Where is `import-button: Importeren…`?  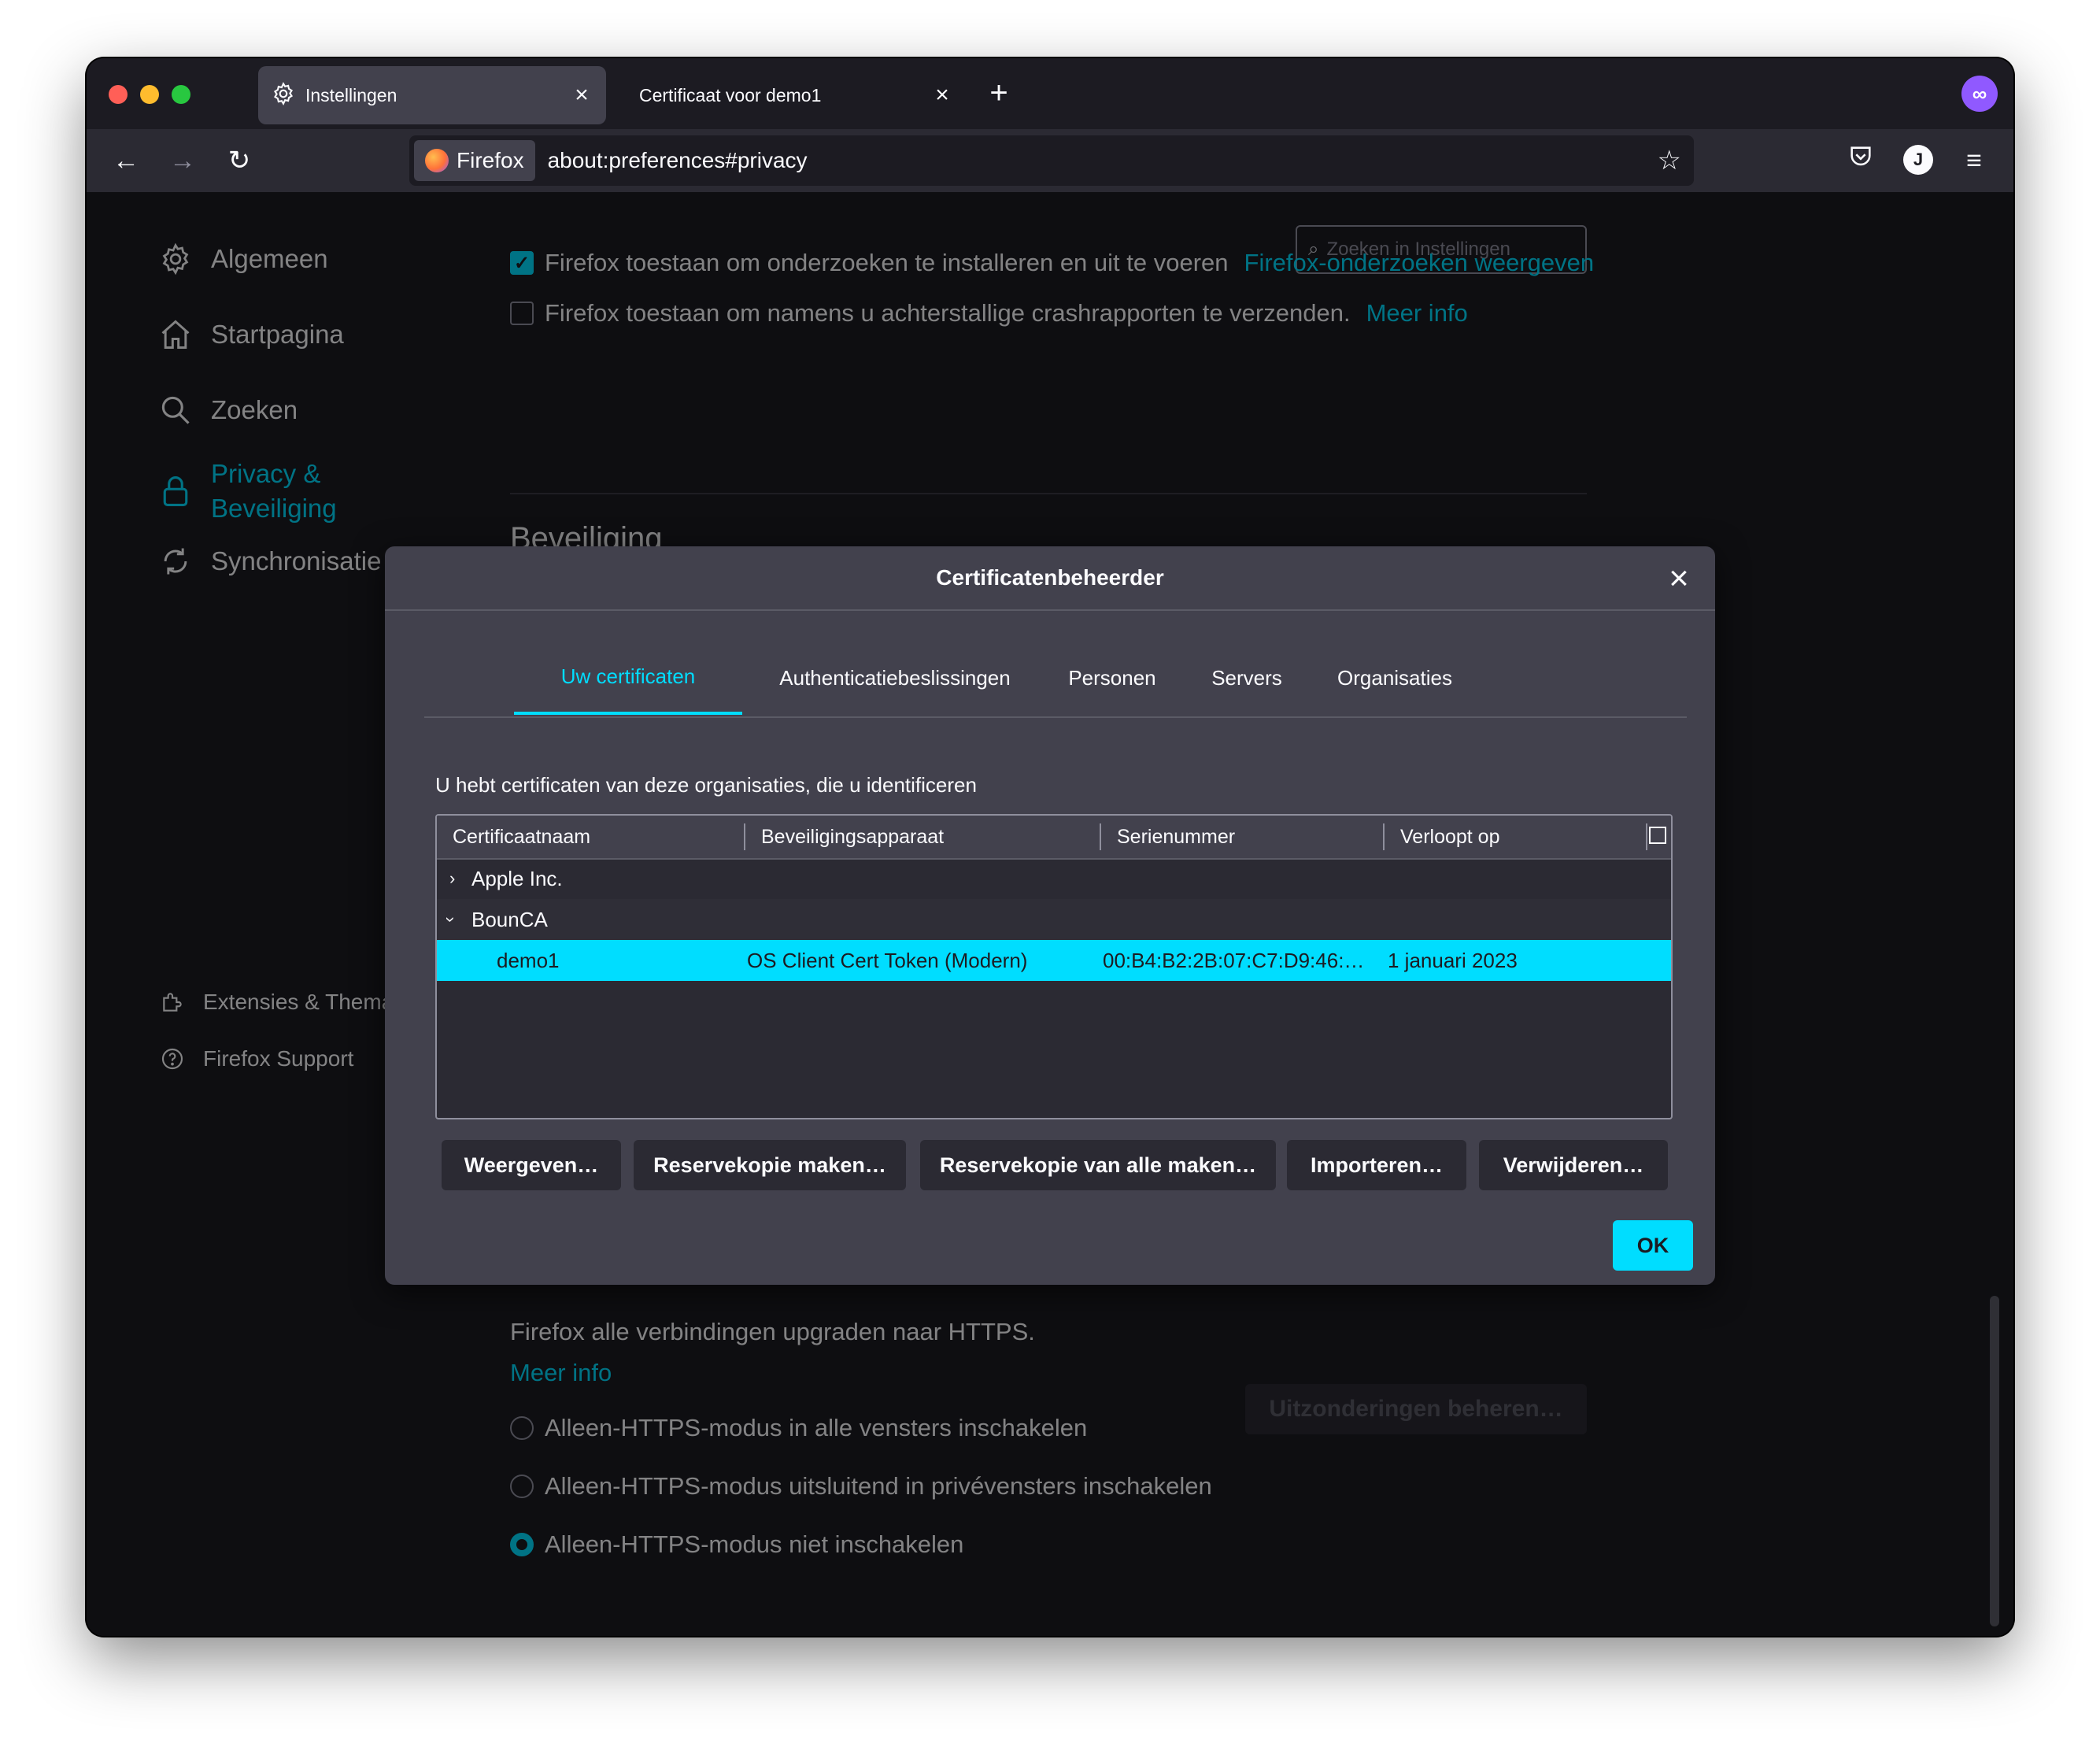 import-button: Importeren… is located at coordinates (1376, 1165).